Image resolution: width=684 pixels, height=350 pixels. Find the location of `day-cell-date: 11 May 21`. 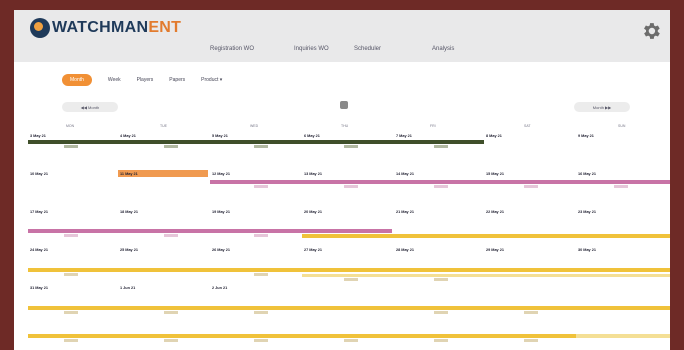

day-cell-date: 11 May 21 is located at coordinates (129, 174).